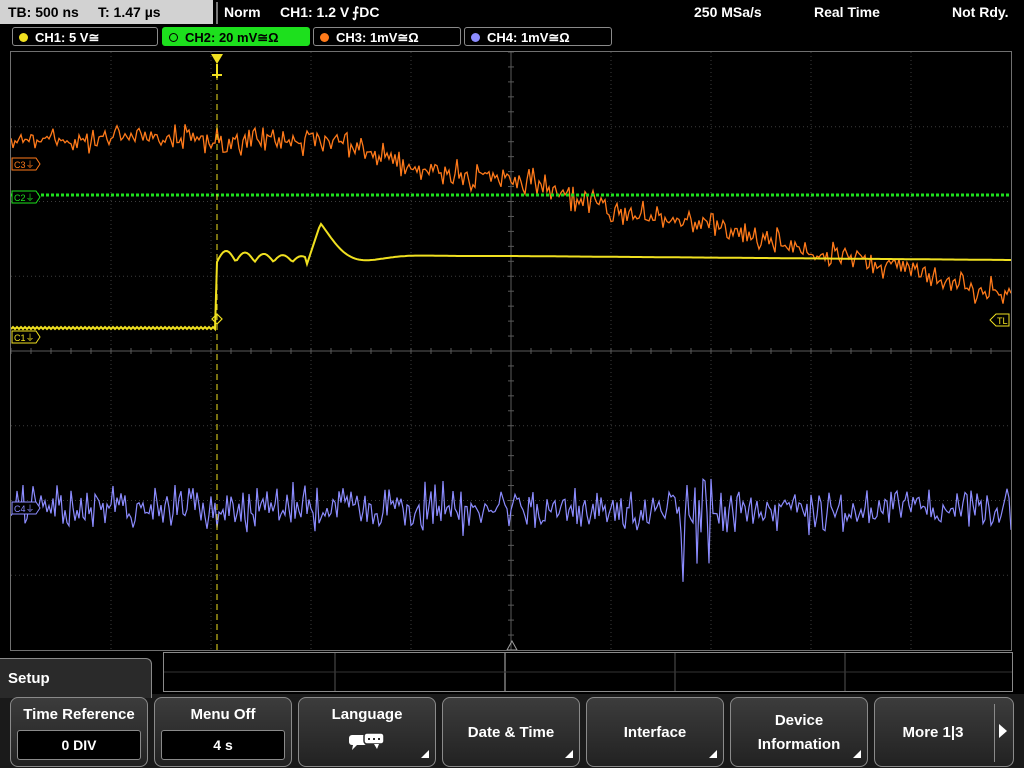 Image resolution: width=1024 pixels, height=768 pixels. I want to click on trigger-level-label: TL, so click(1002, 321).